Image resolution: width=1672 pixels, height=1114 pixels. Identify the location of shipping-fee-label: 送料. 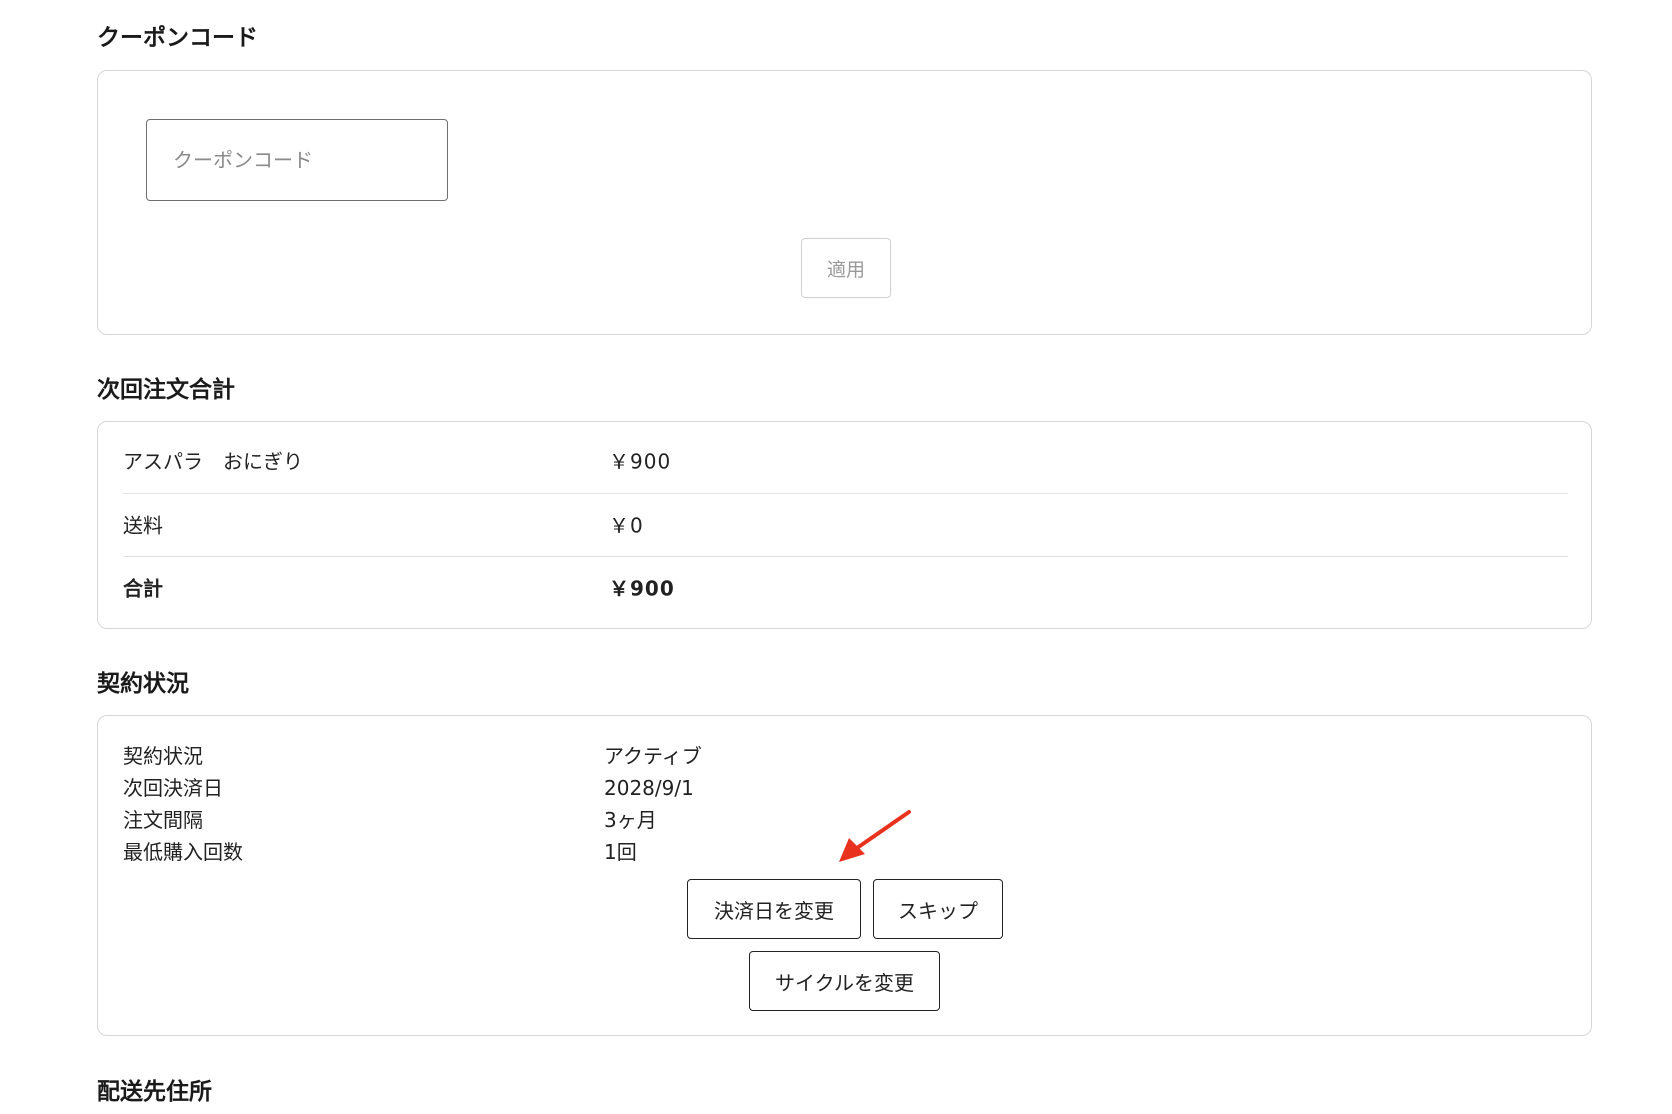
(143, 525).